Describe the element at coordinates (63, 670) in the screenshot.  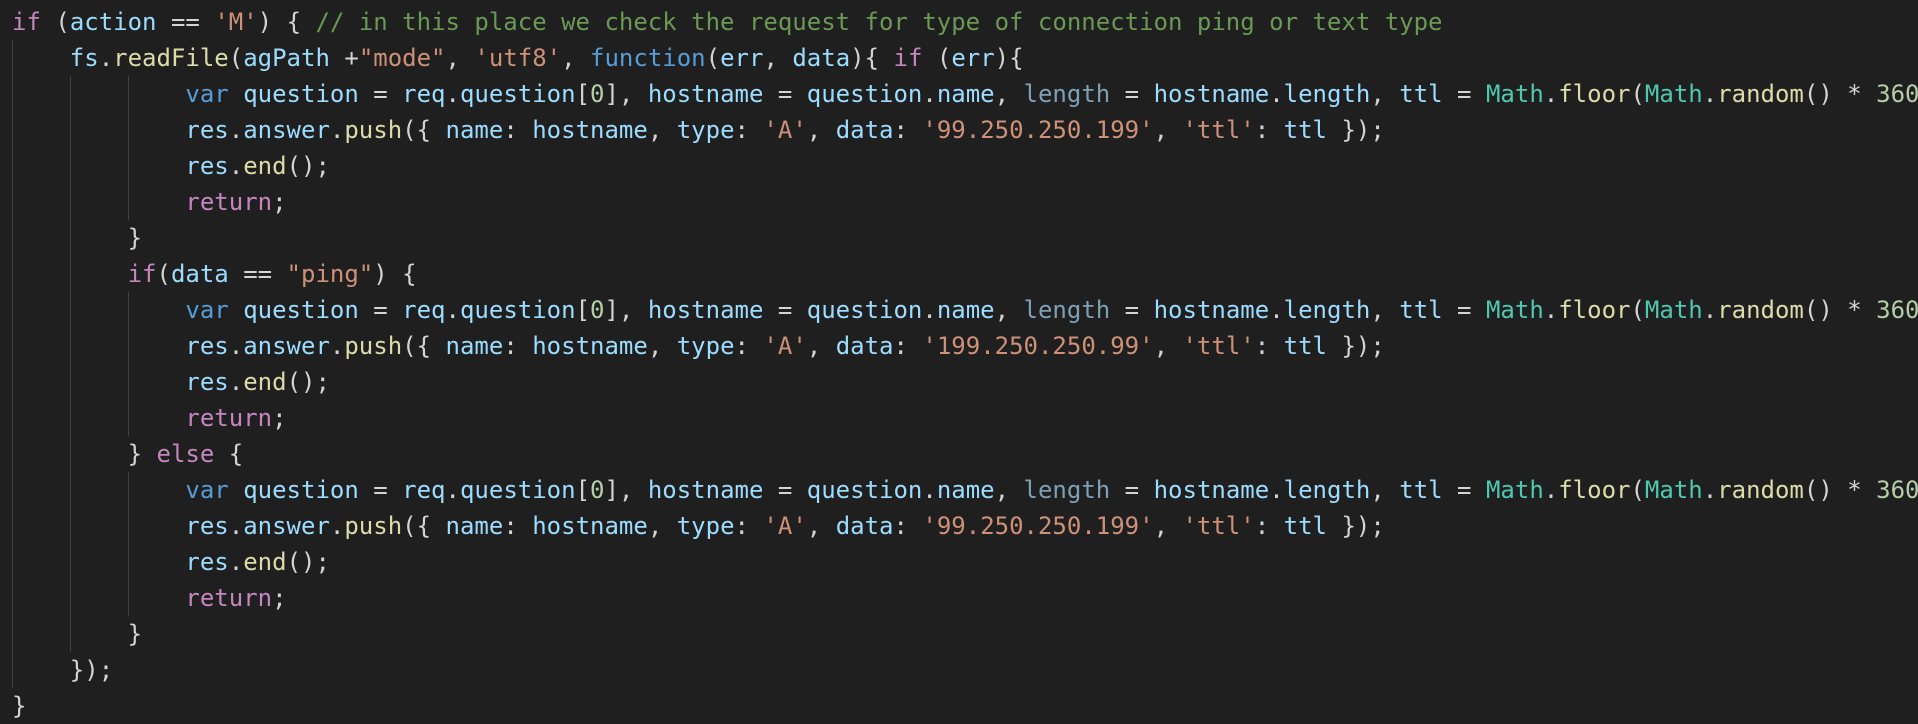
I see `code-line: });` at that location.